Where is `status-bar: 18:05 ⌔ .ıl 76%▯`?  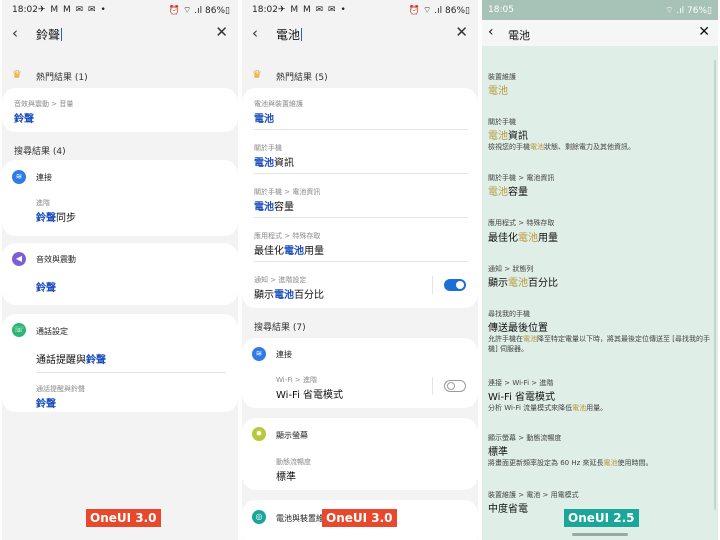
status-bar: 18:05 ⌔ .ıl 76%▯ is located at coordinates (600, 10).